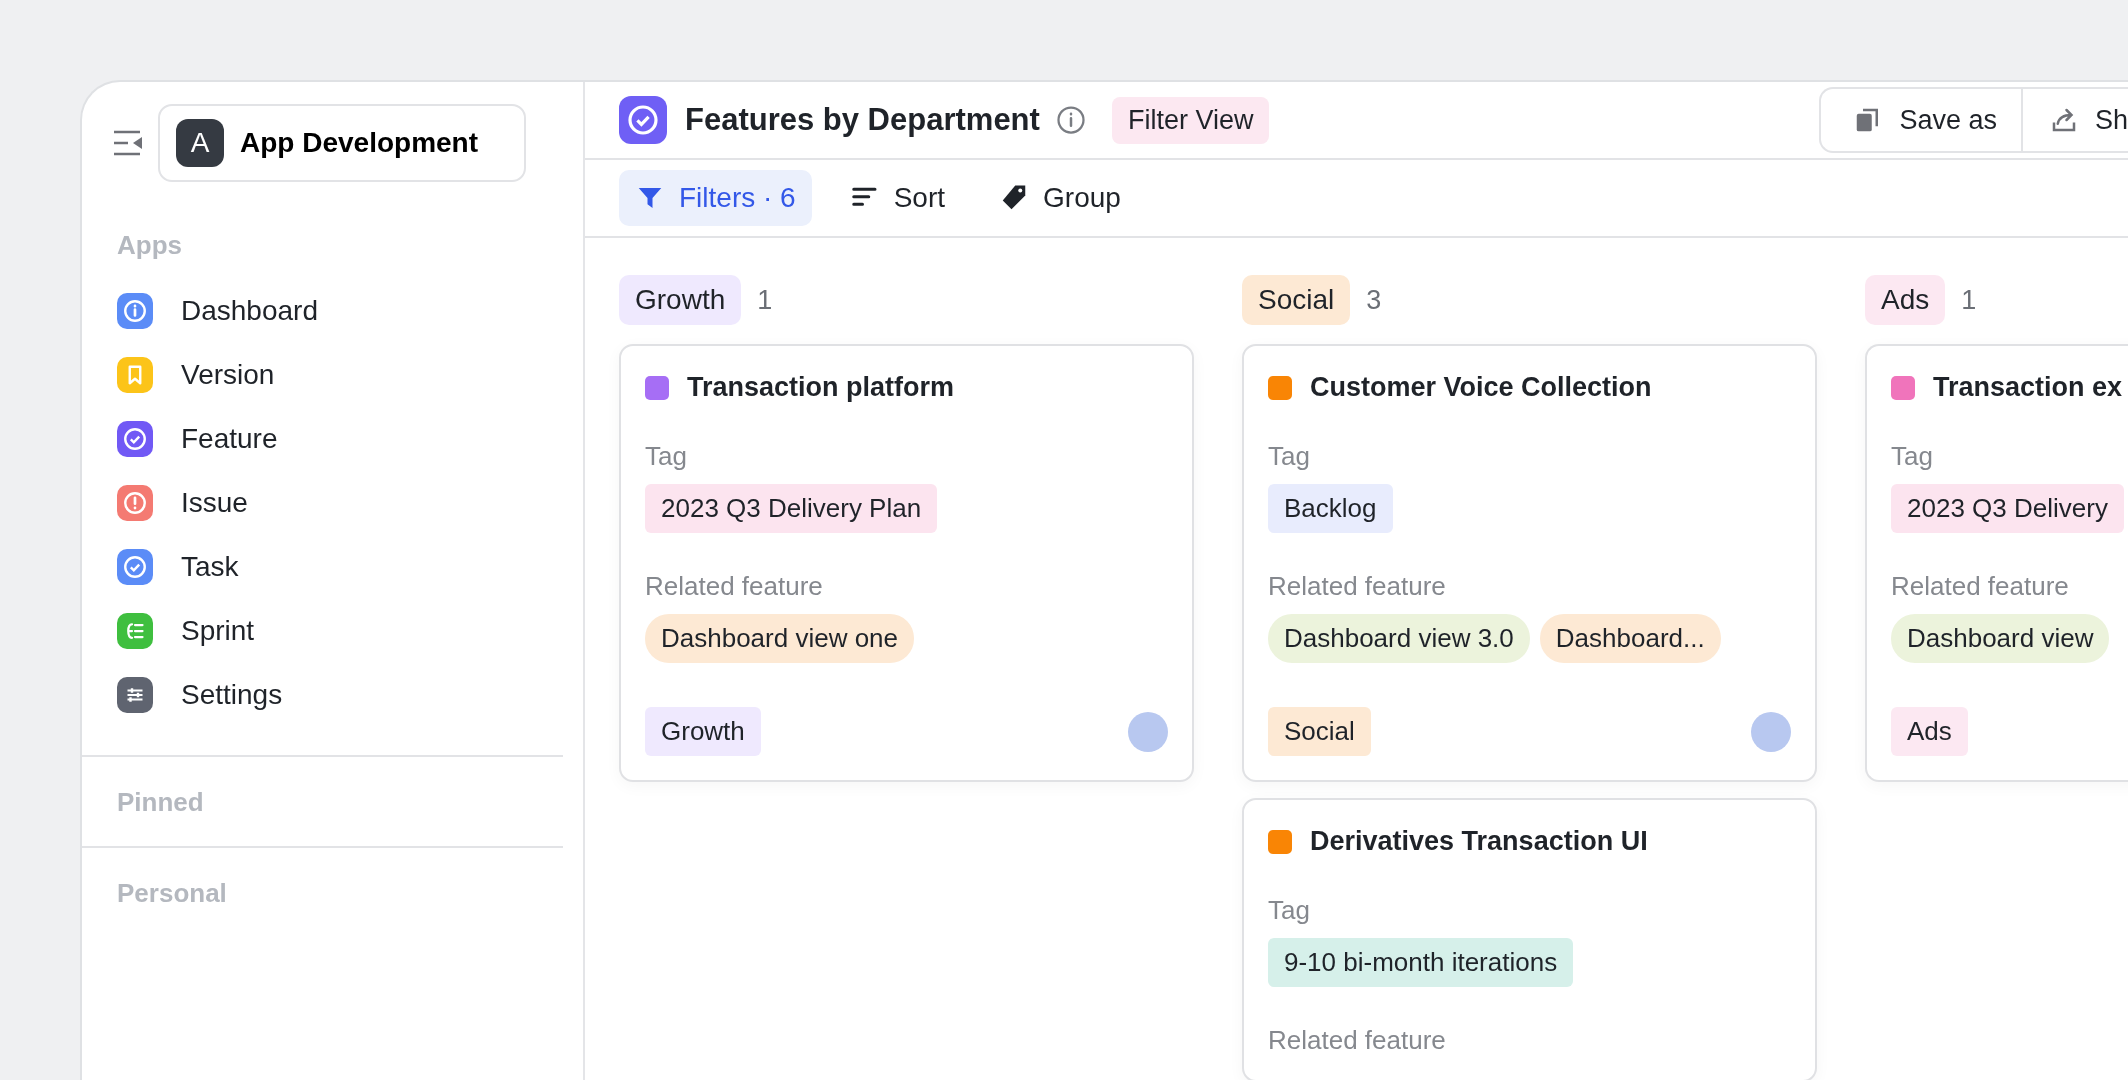 The width and height of the screenshot is (2128, 1080). What do you see at coordinates (1996, 563) in the screenshot?
I see `feature-card: Transaction ex Tag 2023 Q3 Delivery Related feature Dashboard view Ads` at bounding box center [1996, 563].